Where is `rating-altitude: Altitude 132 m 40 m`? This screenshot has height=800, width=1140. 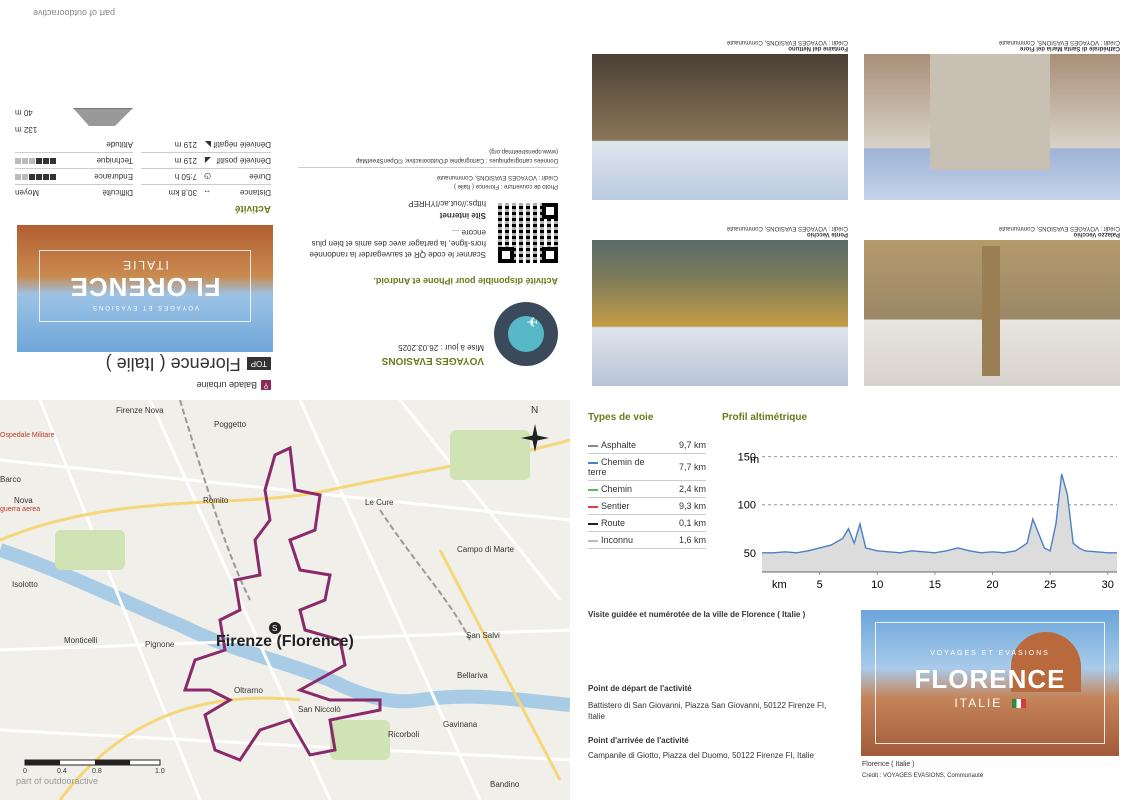 rating-altitude: Altitude 132 m 40 m is located at coordinates (74, 128).